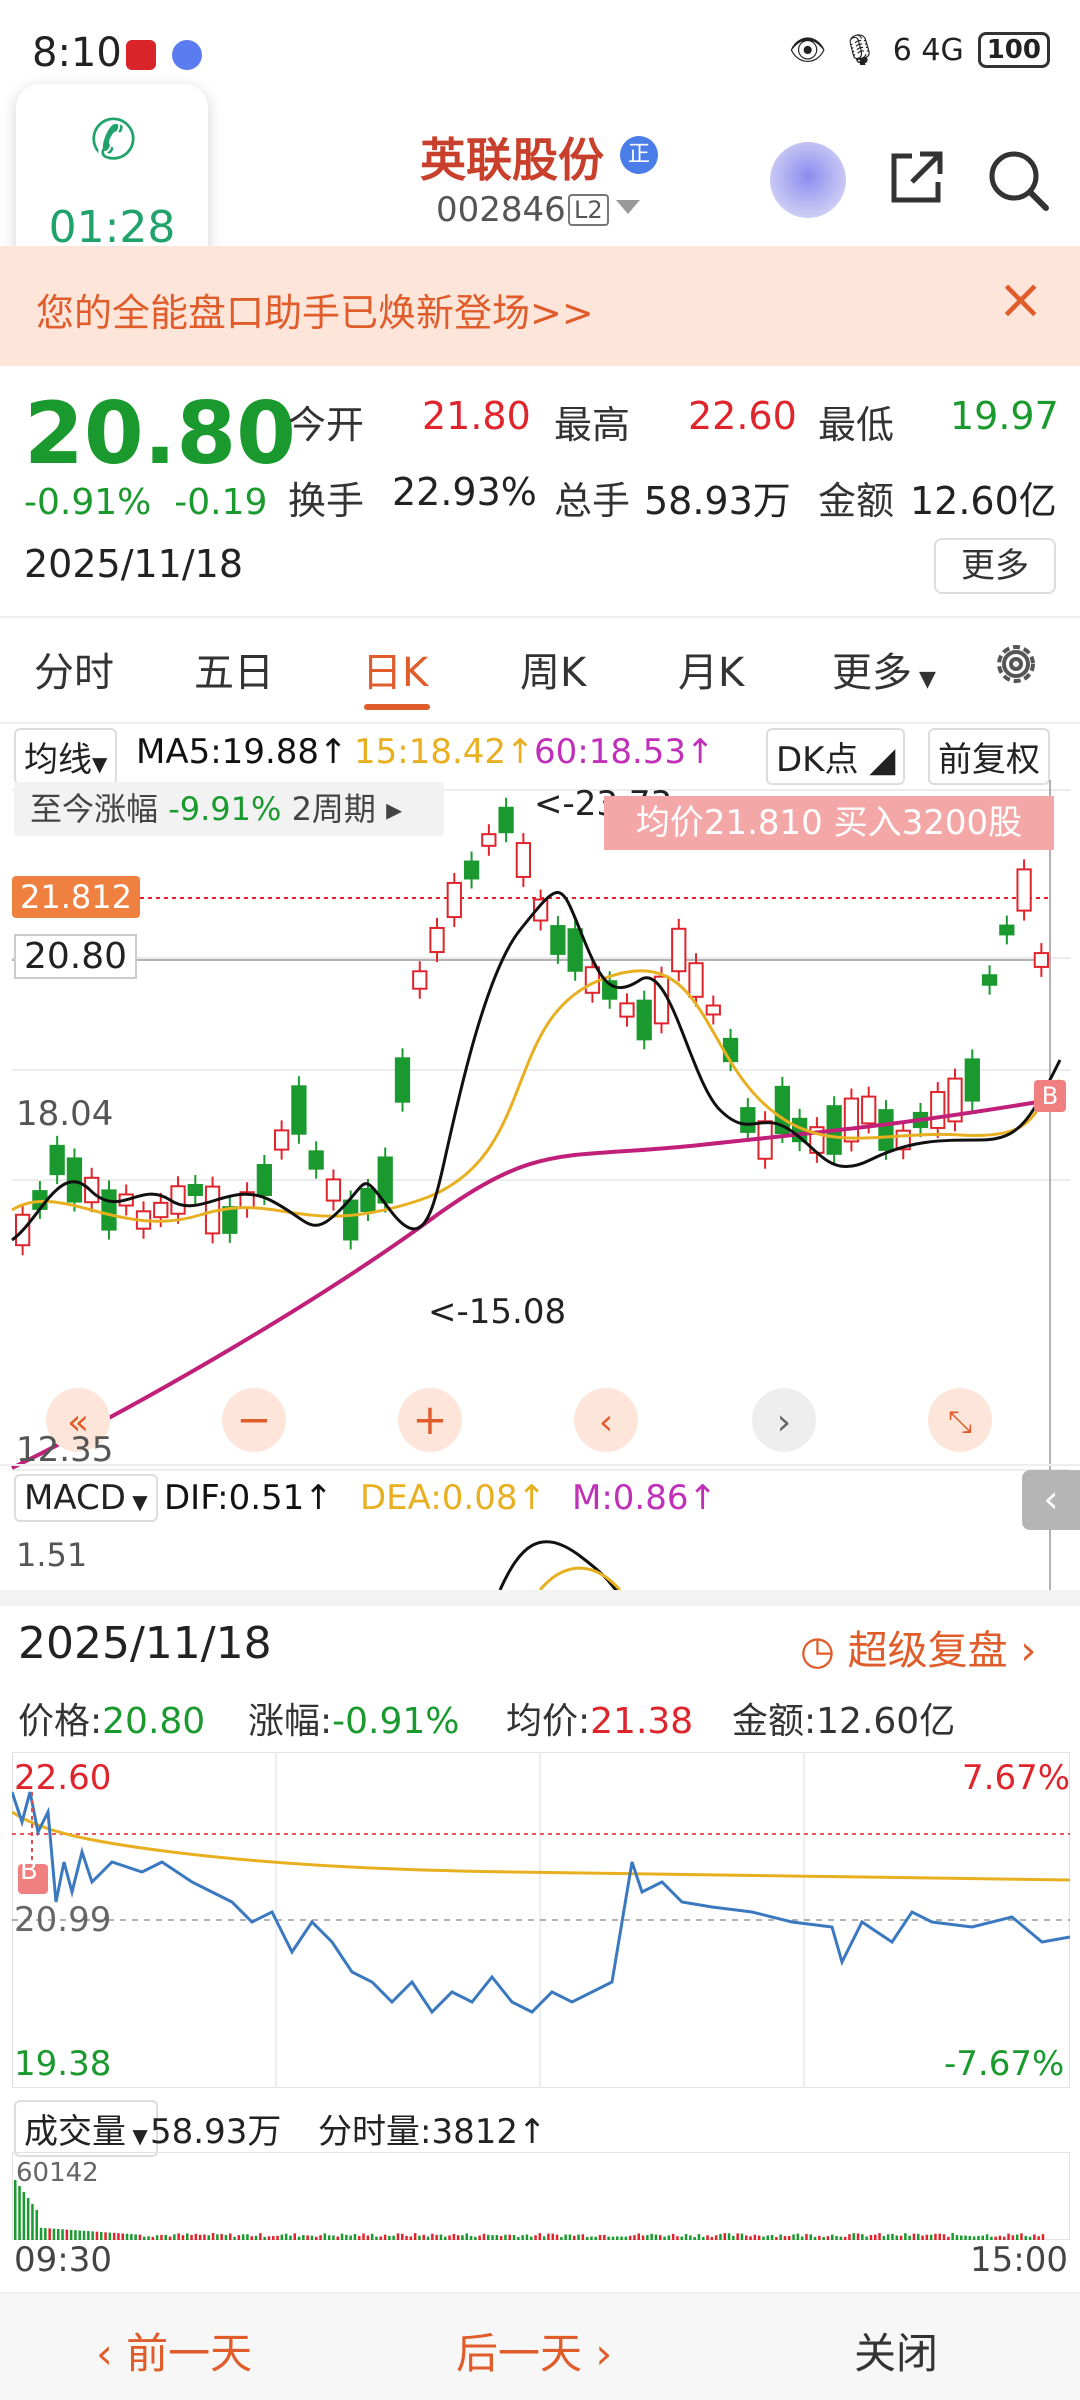 Image resolution: width=1080 pixels, height=2400 pixels. I want to click on volume-selector: 成交量 ▼, so click(86, 2128).